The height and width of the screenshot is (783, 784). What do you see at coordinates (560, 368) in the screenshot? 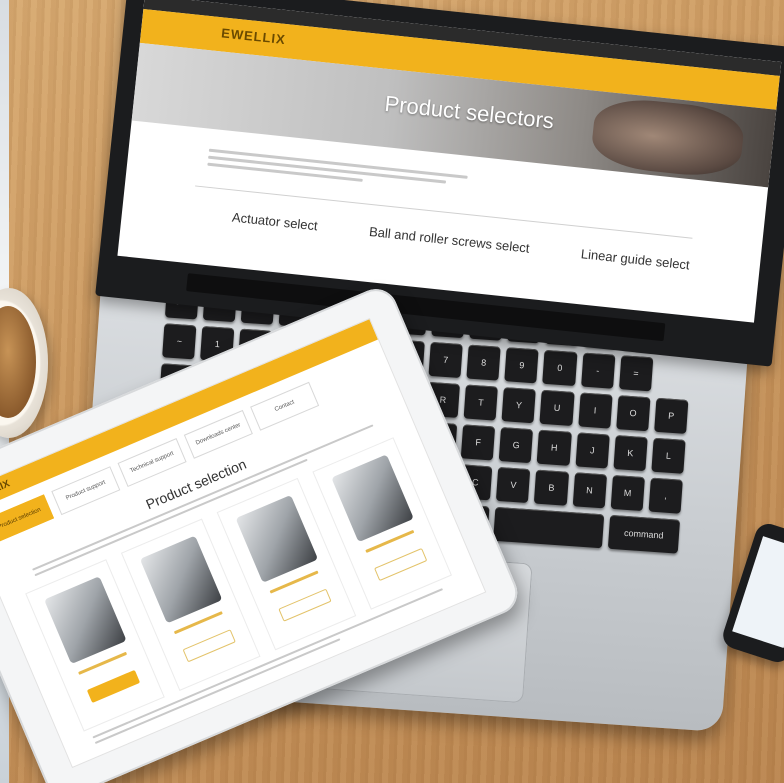
I see `keyboard-key: 0` at bounding box center [560, 368].